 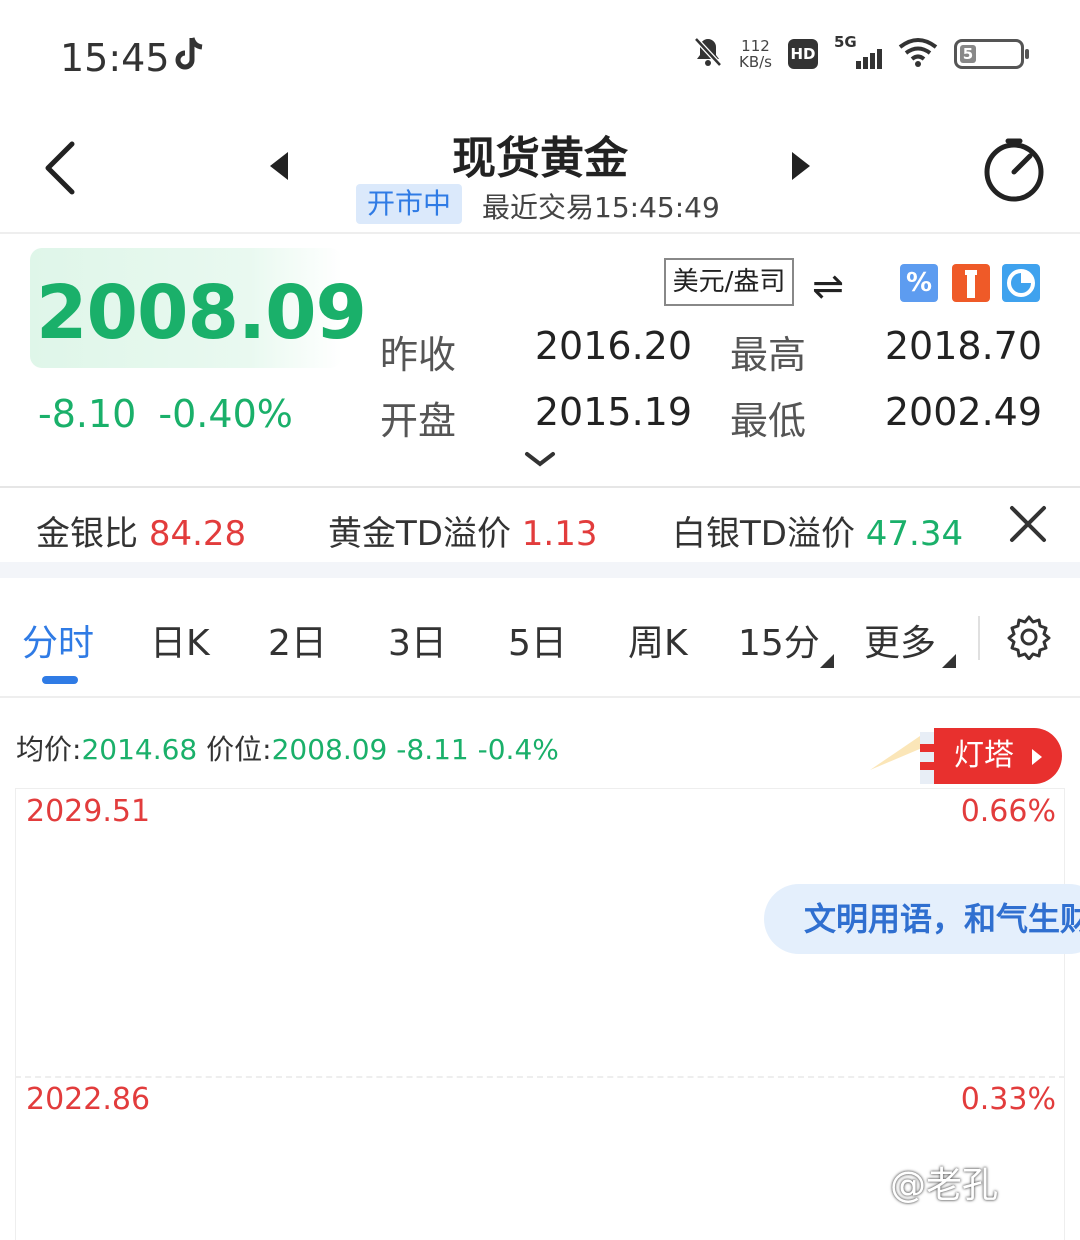 What do you see at coordinates (1036, 756) in the screenshot?
I see `play-arrow-icon` at bounding box center [1036, 756].